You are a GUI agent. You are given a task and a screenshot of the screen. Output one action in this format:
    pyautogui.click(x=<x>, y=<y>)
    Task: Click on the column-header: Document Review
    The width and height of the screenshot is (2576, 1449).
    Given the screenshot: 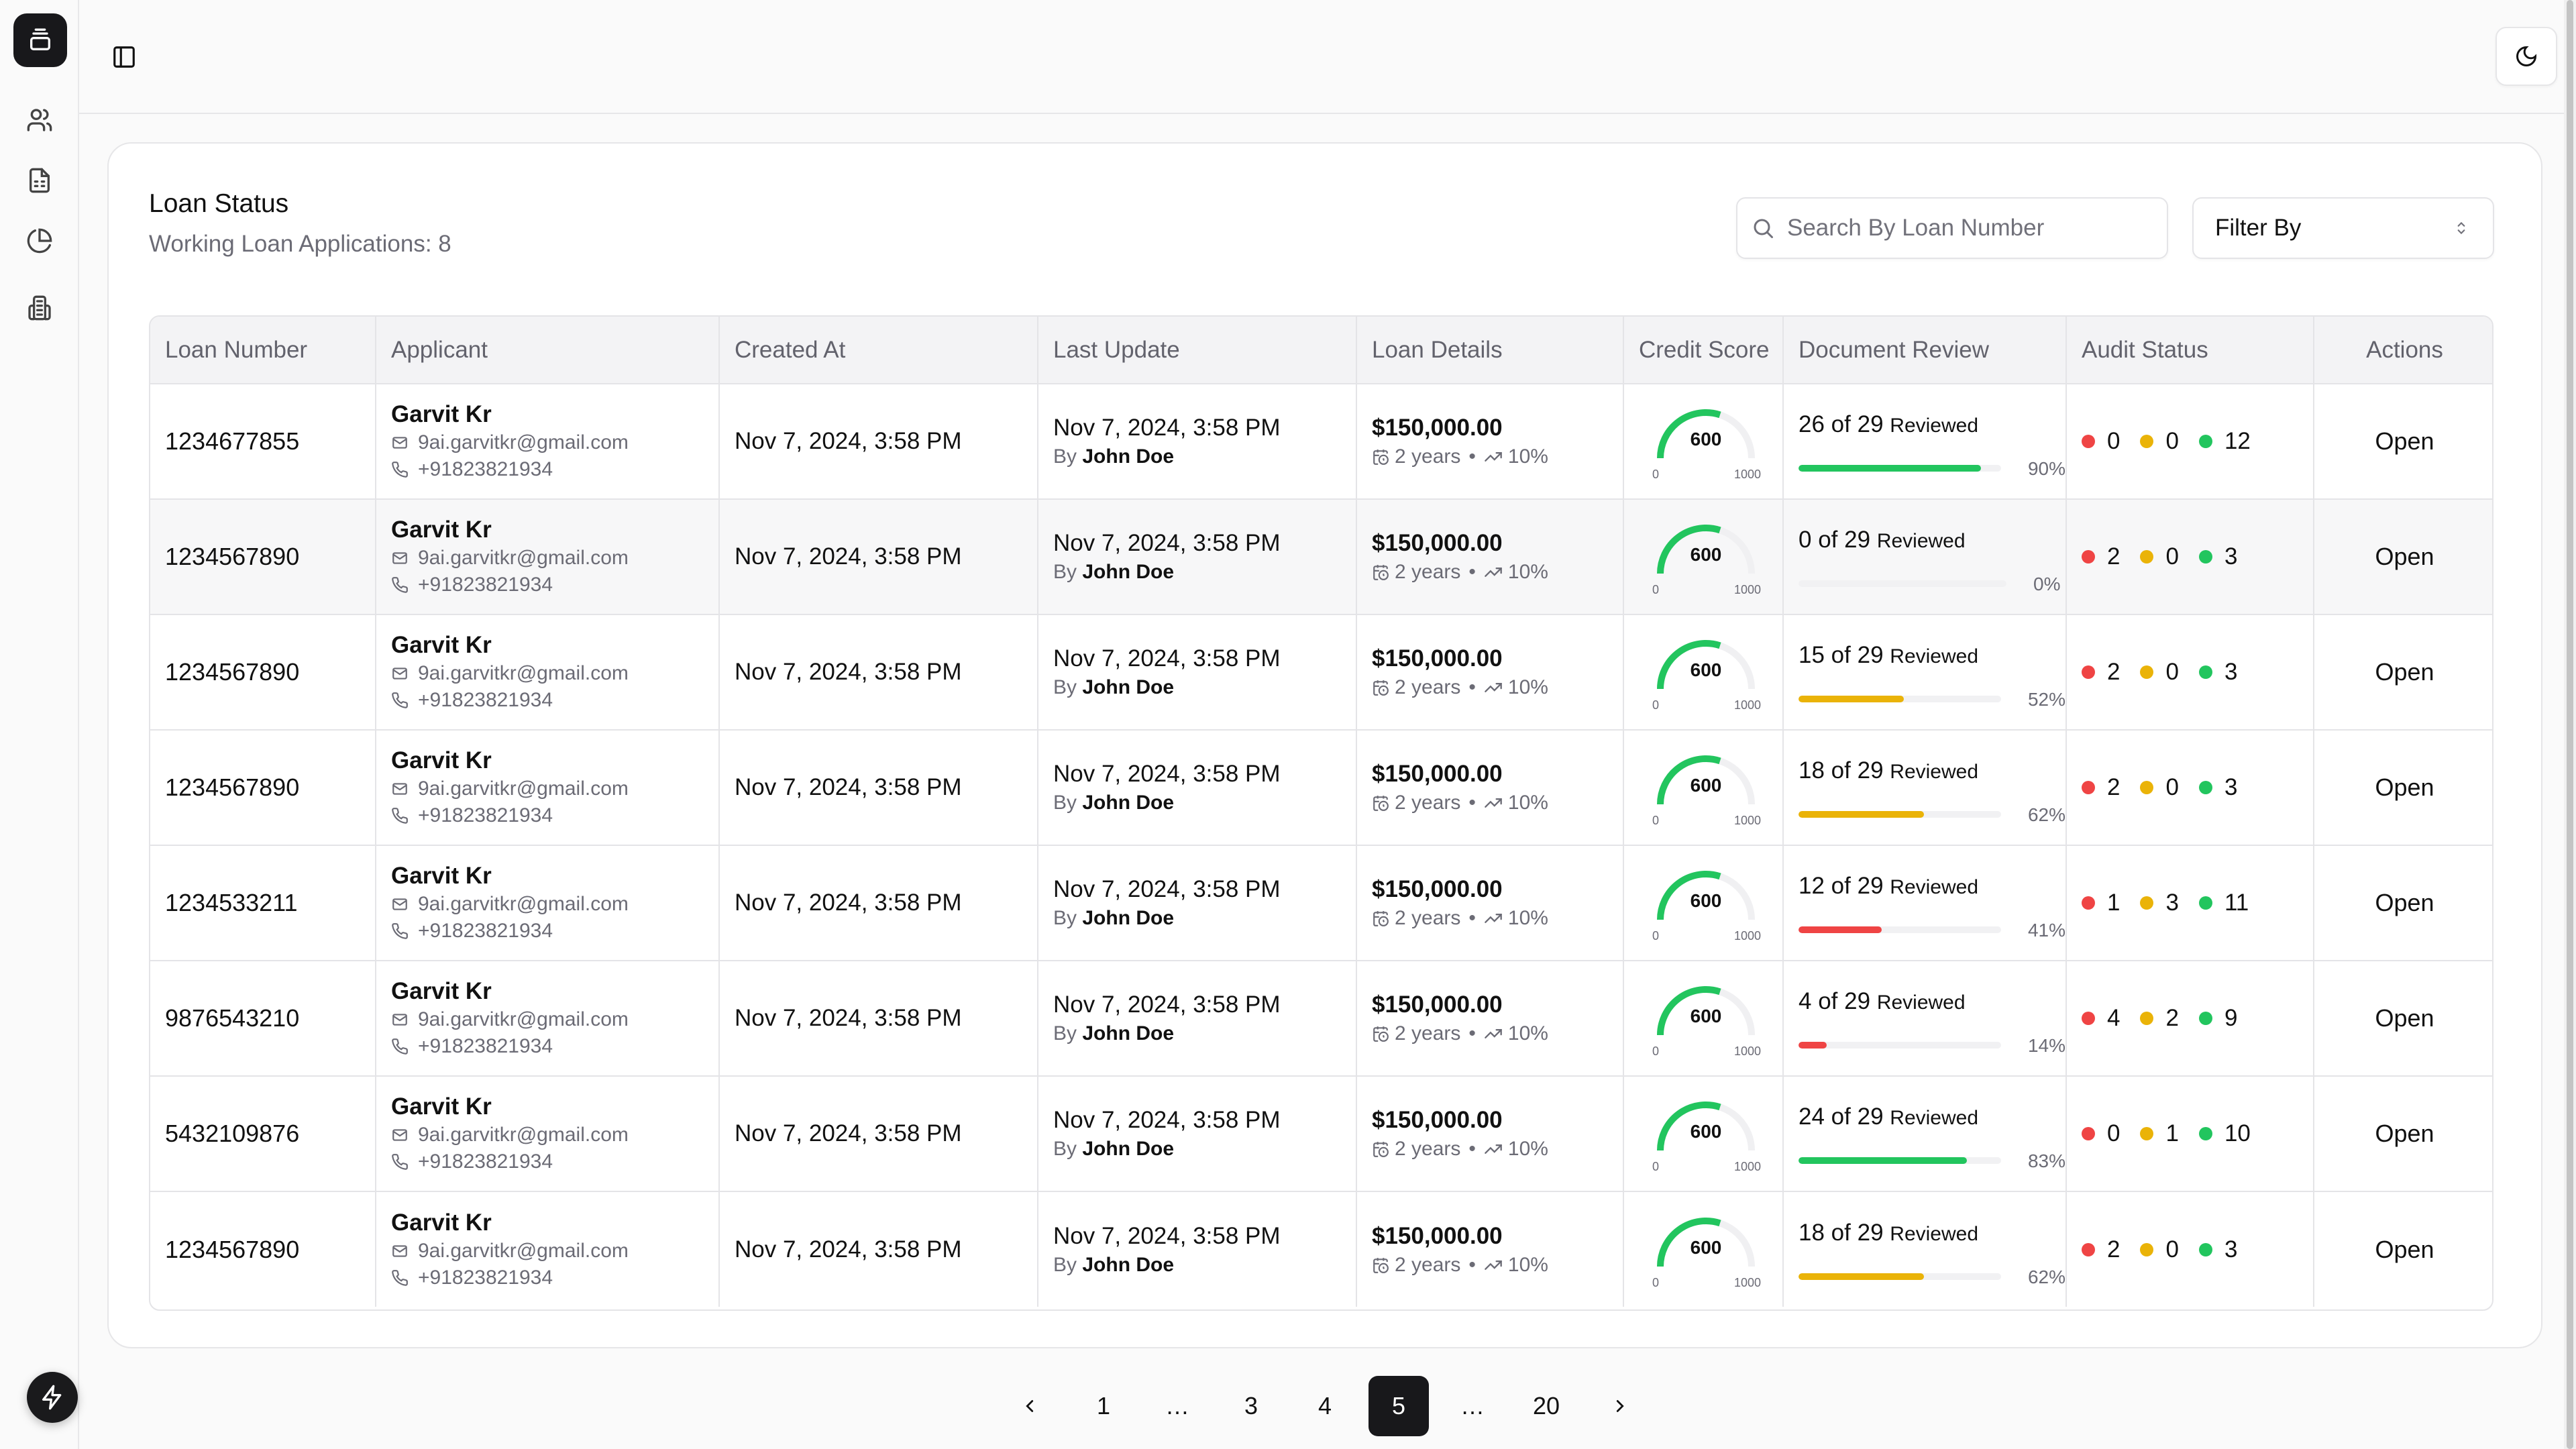 What is the action you would take?
    pyautogui.click(x=1925, y=350)
    